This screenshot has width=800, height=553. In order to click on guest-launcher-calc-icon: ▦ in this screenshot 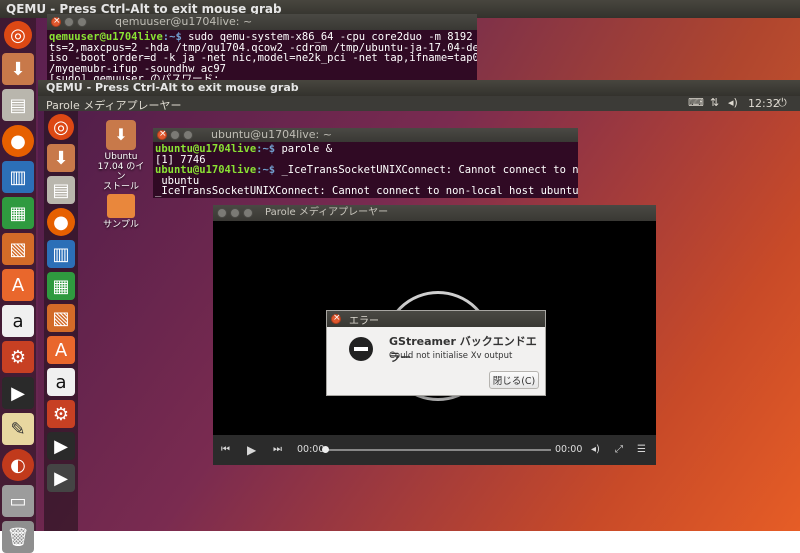, I will do `click(61, 286)`.